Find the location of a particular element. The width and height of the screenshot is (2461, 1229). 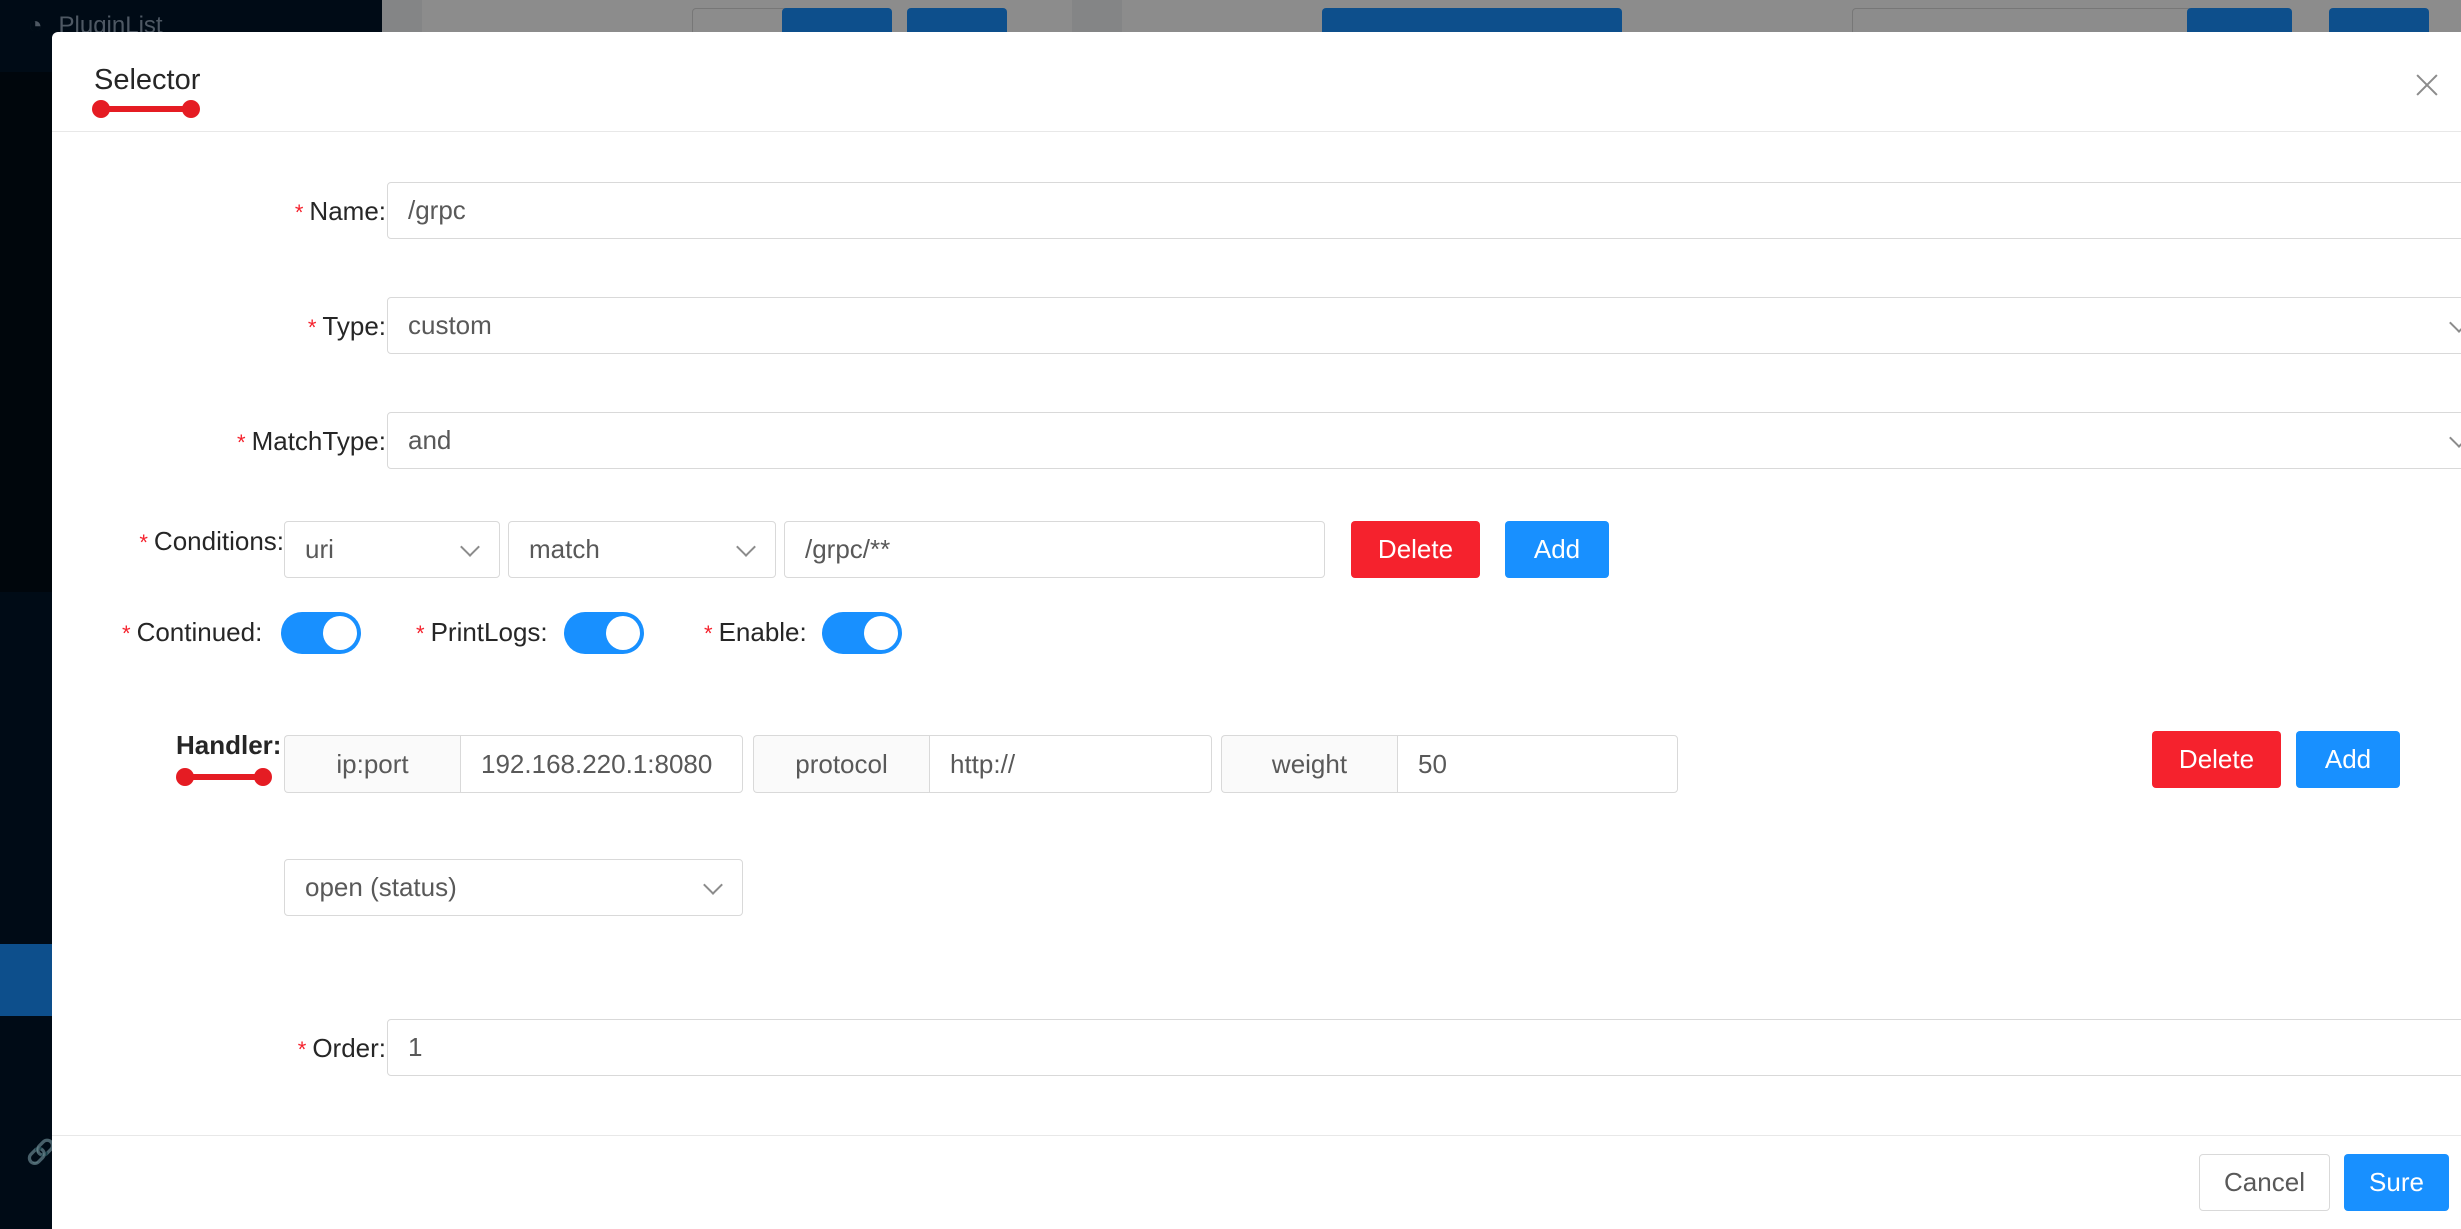

continued-toggle is located at coordinates (321, 633).